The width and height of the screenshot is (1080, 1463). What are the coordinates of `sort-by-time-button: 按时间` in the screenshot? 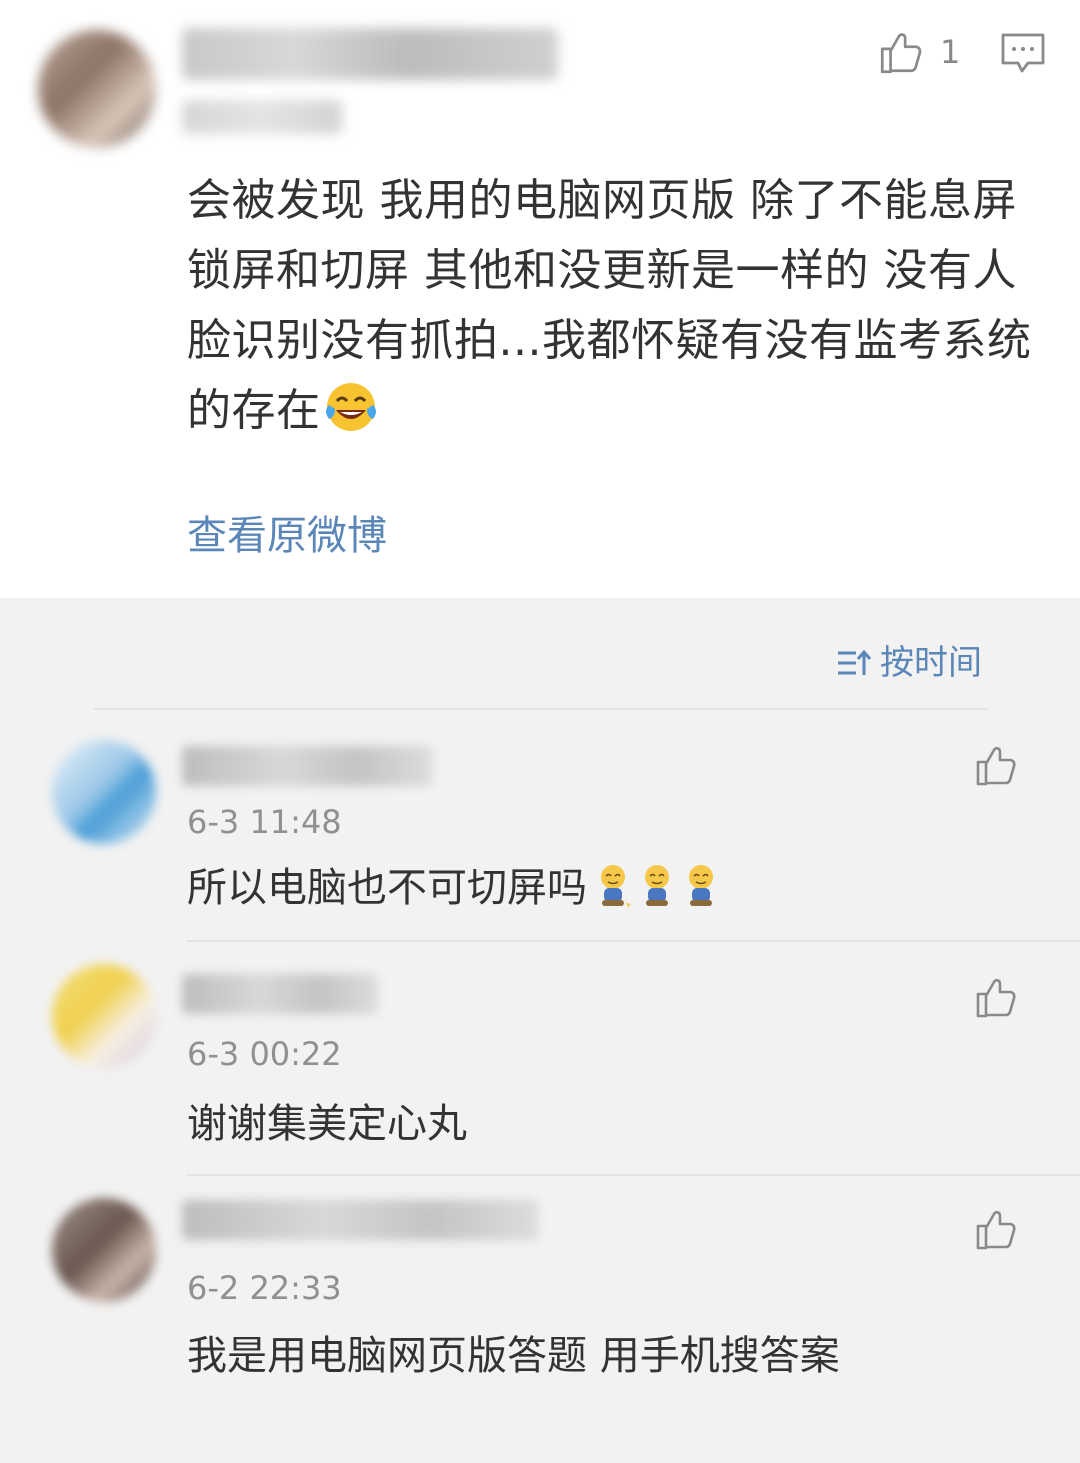 It's located at (909, 663).